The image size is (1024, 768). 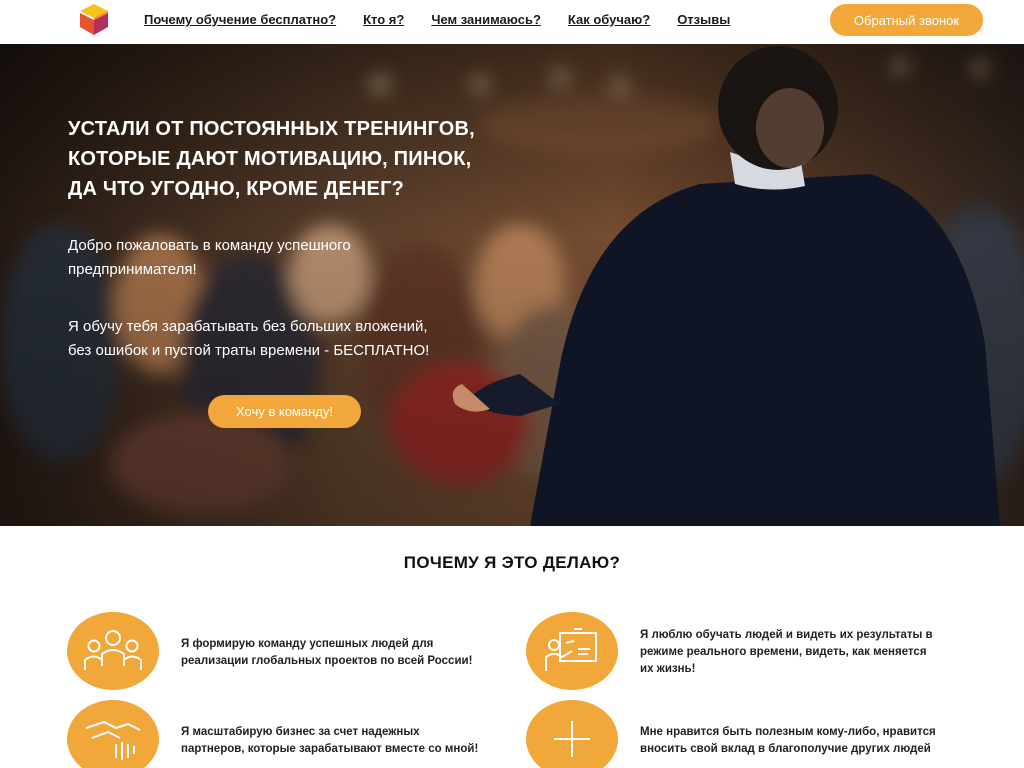 I want to click on nav-why-free: Почему обучение бесплатно?, so click(x=240, y=19).